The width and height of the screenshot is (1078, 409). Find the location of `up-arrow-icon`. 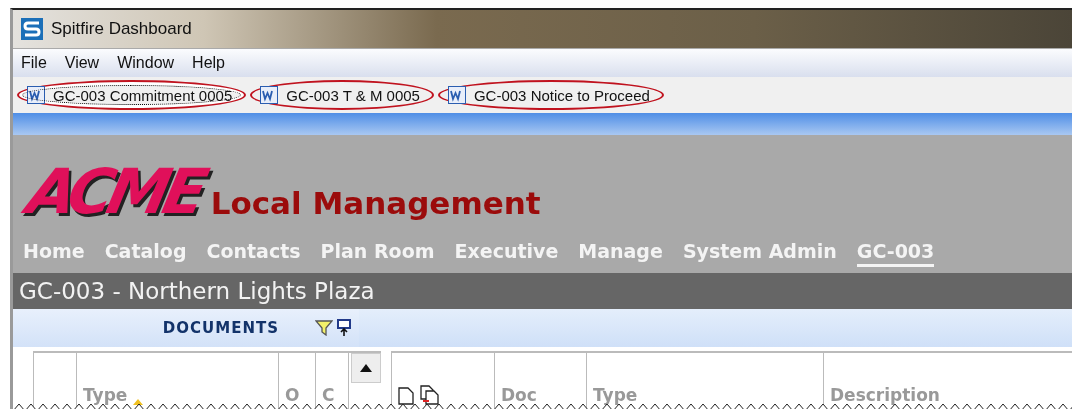

up-arrow-icon is located at coordinates (366, 368).